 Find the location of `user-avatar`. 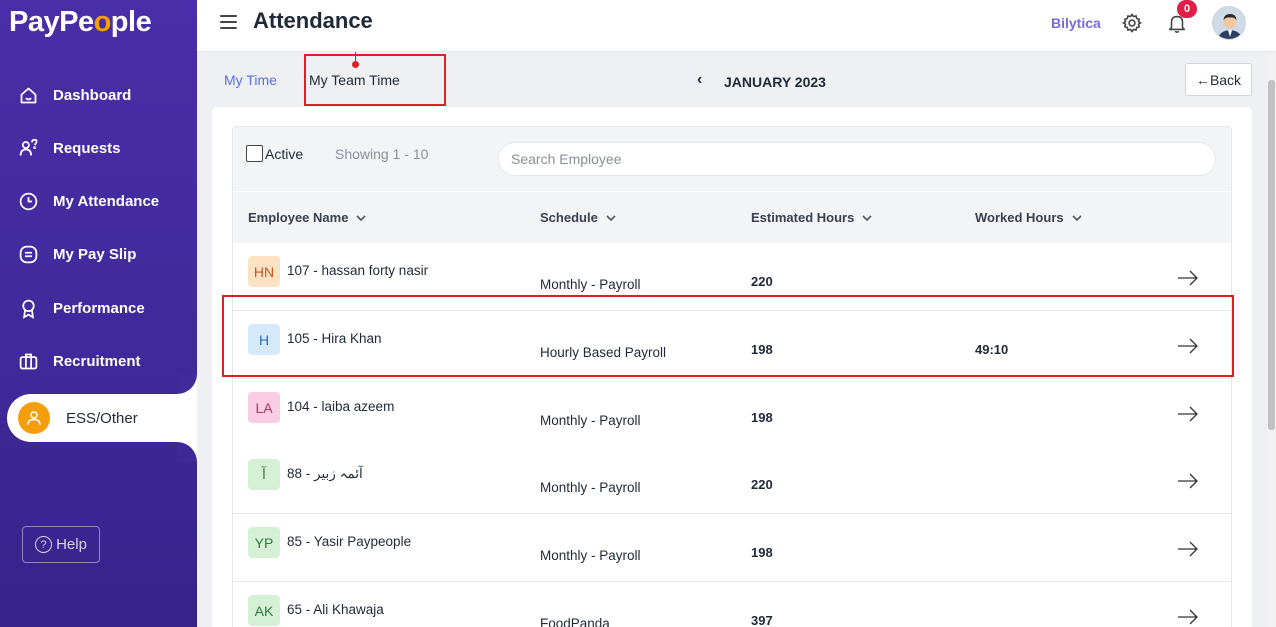

user-avatar is located at coordinates (1229, 23).